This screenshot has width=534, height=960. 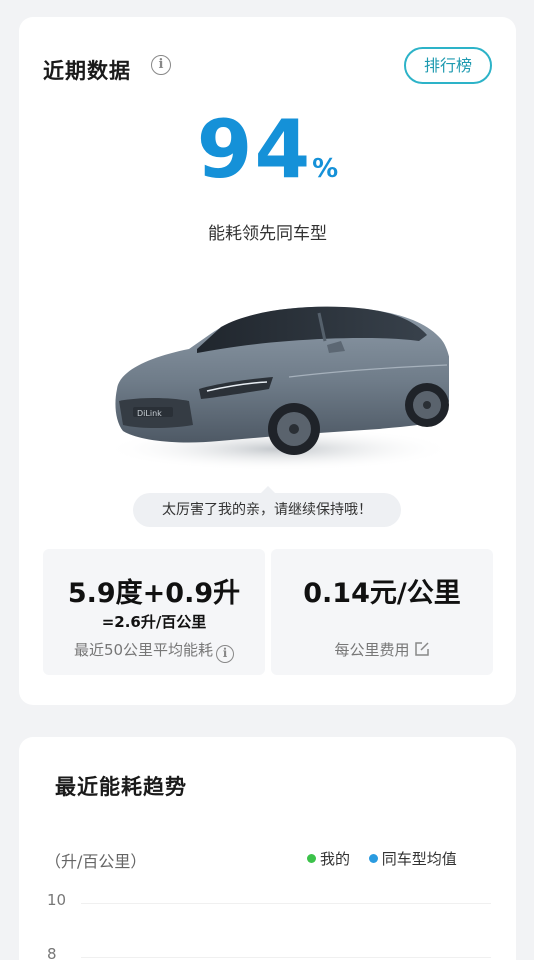 What do you see at coordinates (419, 859) in the screenshot?
I see `legend-label: 同车型均值` at bounding box center [419, 859].